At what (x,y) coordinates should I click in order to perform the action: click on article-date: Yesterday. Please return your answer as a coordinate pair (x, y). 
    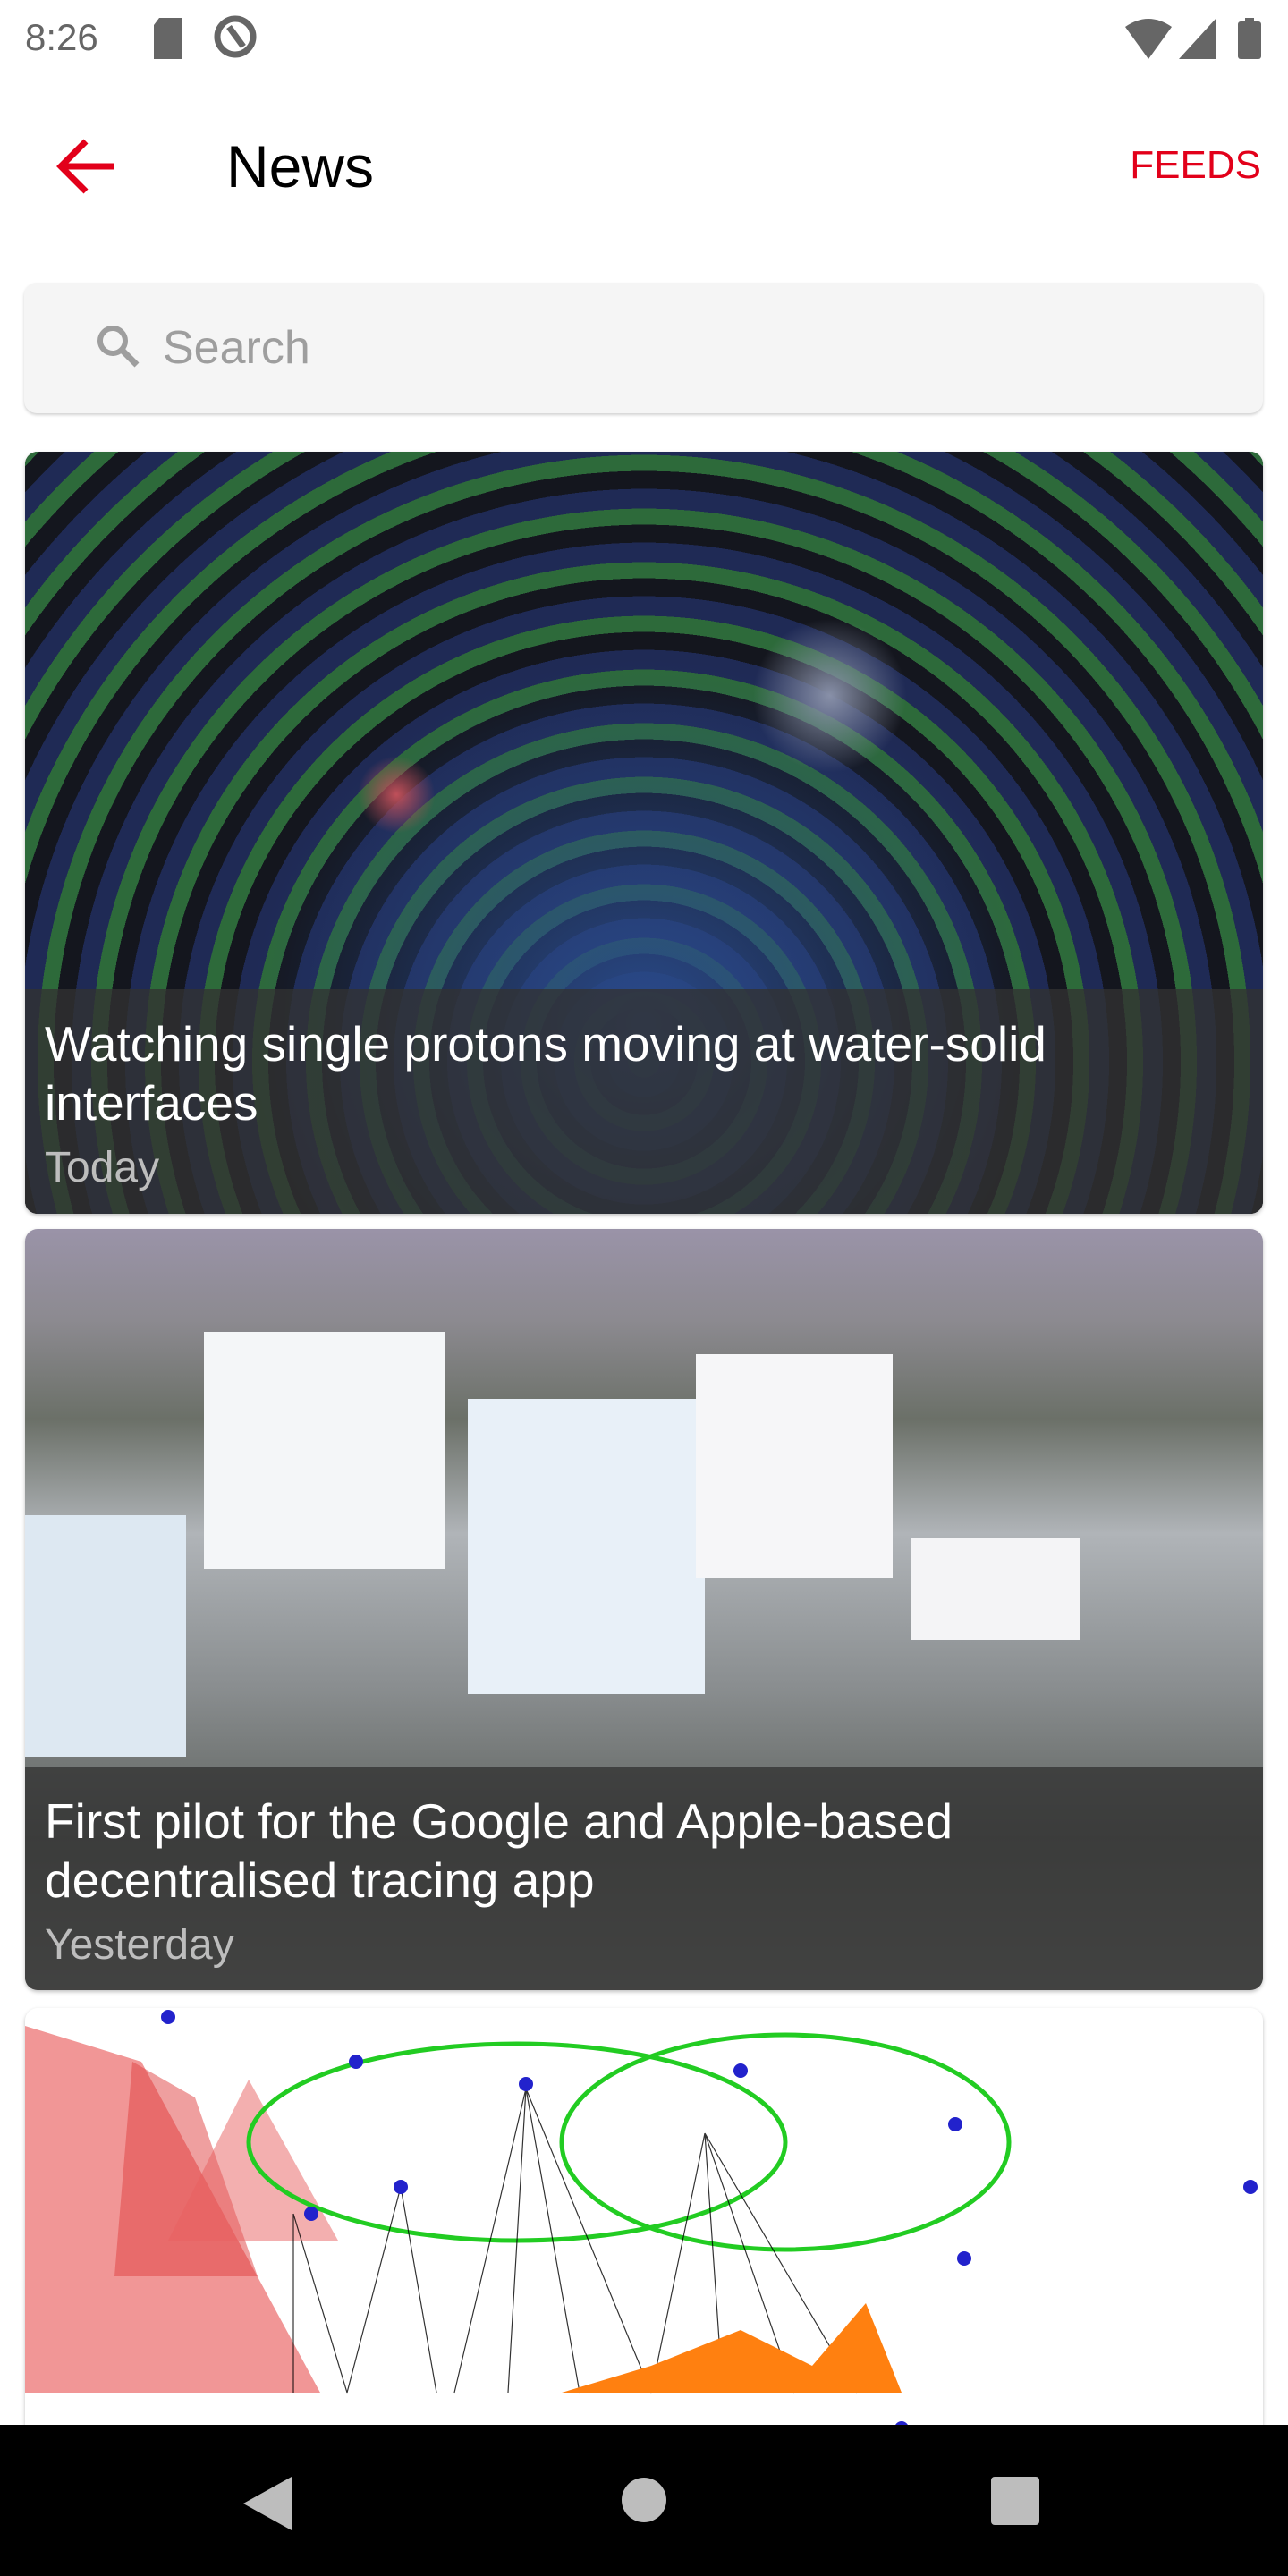
    Looking at the image, I should click on (139, 1945).